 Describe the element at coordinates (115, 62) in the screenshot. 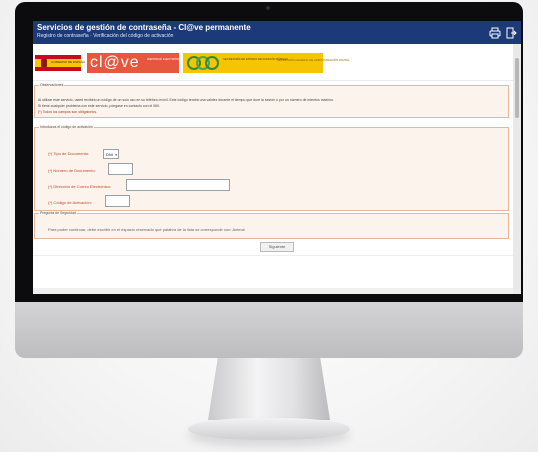

I see `clave-wordmark: cl@ve` at that location.